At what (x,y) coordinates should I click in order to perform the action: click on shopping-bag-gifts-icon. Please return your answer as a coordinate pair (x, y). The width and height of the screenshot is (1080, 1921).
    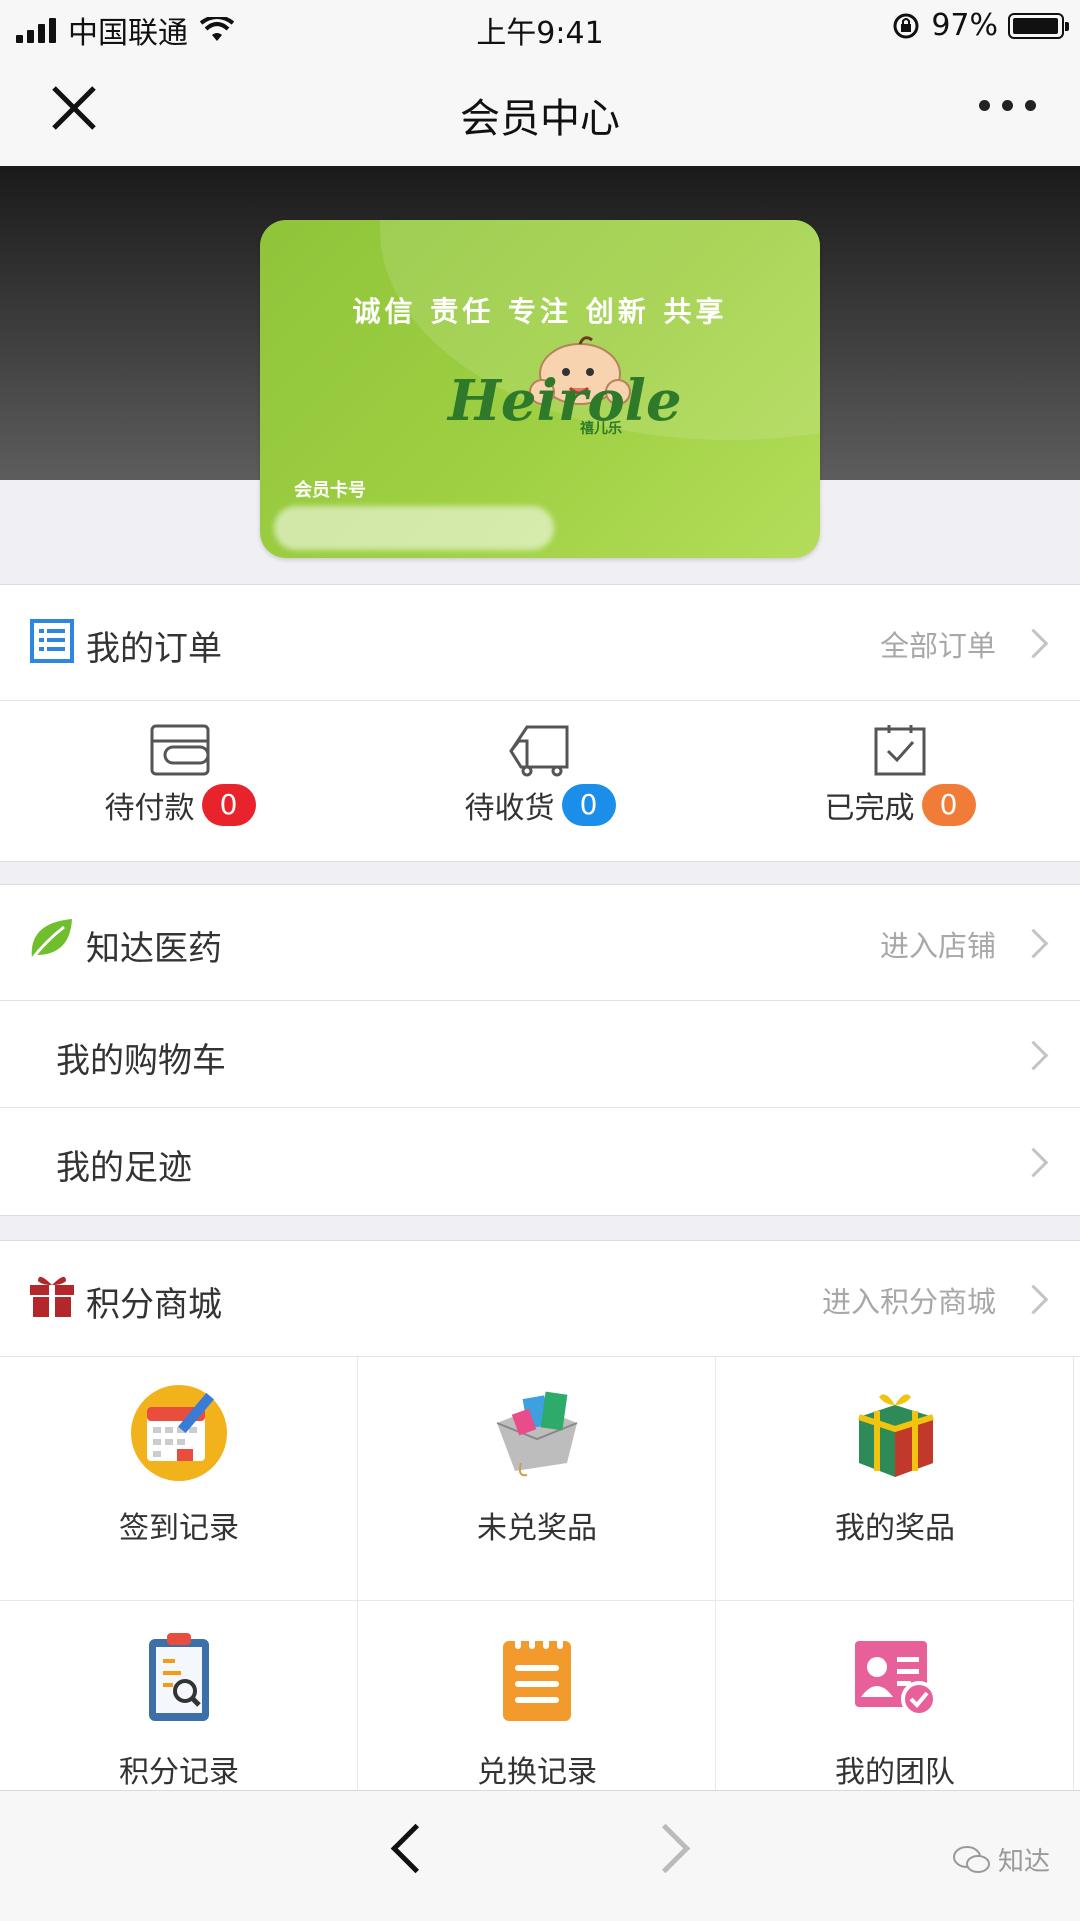
    Looking at the image, I should click on (537, 1434).